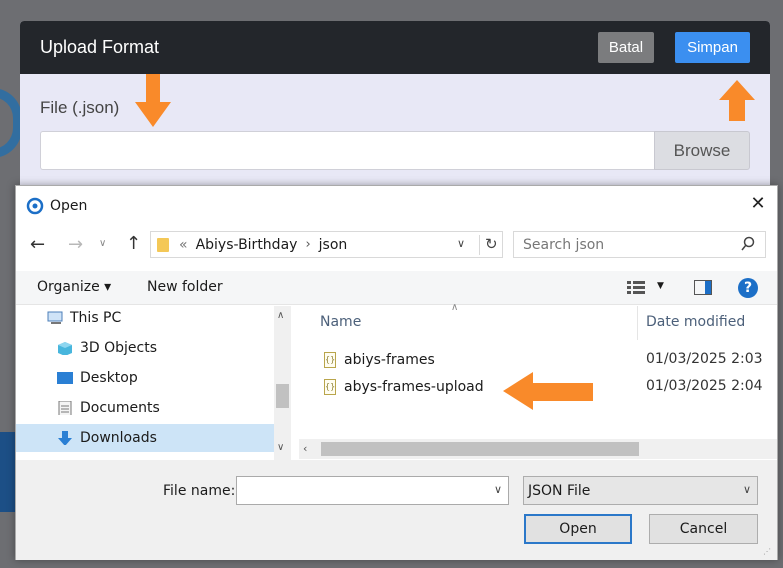 Image resolution: width=783 pixels, height=568 pixels. What do you see at coordinates (703, 287) in the screenshot?
I see `preview-pane-icon` at bounding box center [703, 287].